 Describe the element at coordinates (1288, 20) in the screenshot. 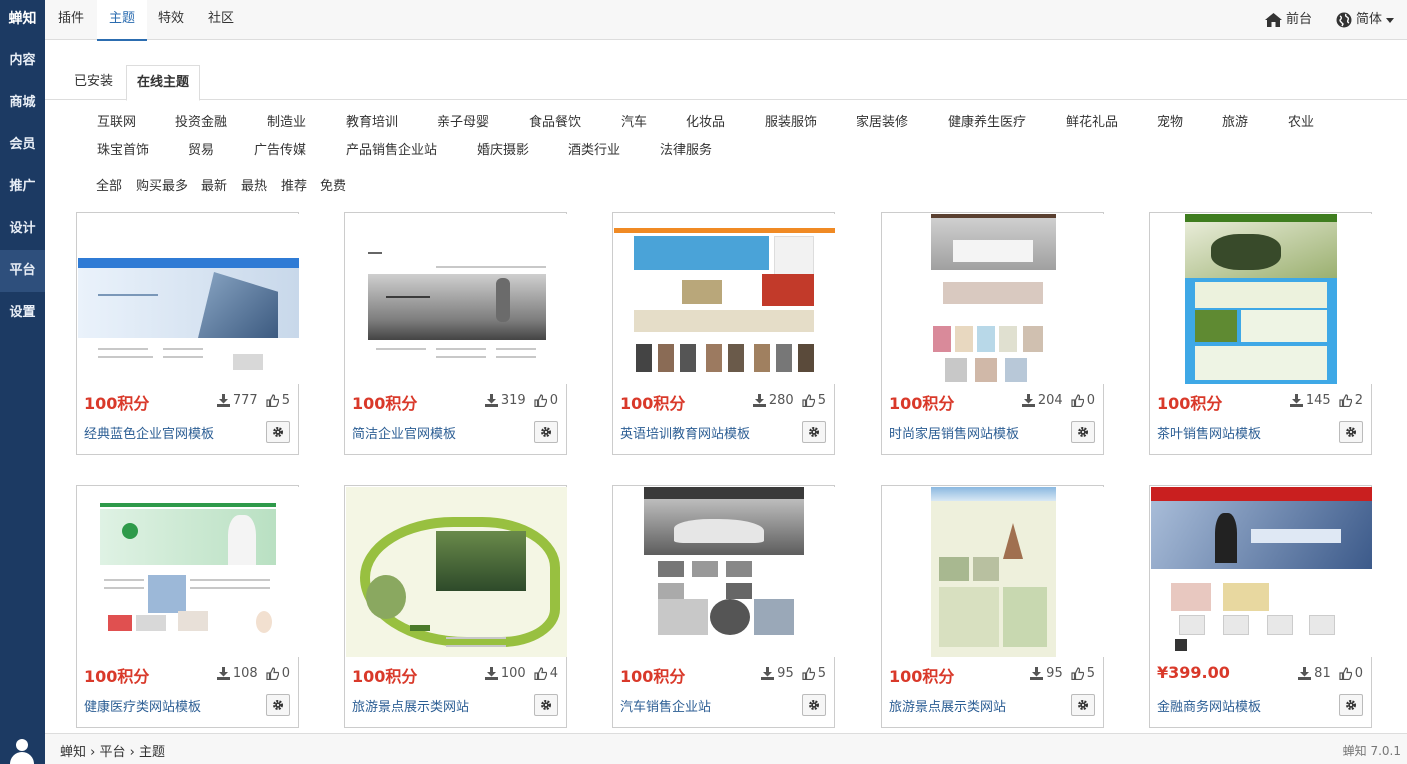

I see `front-site-link: 前台` at that location.